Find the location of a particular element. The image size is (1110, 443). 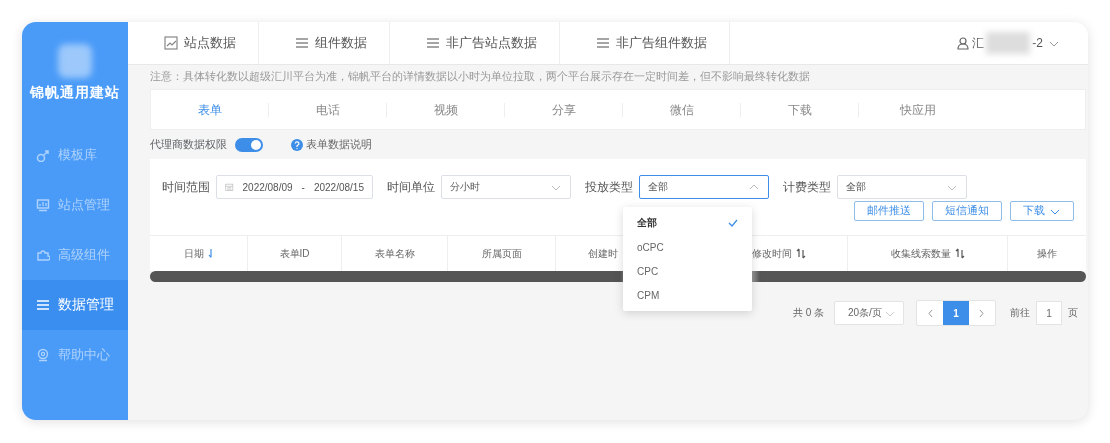

filter-label: 计费类型 is located at coordinates (807, 187).